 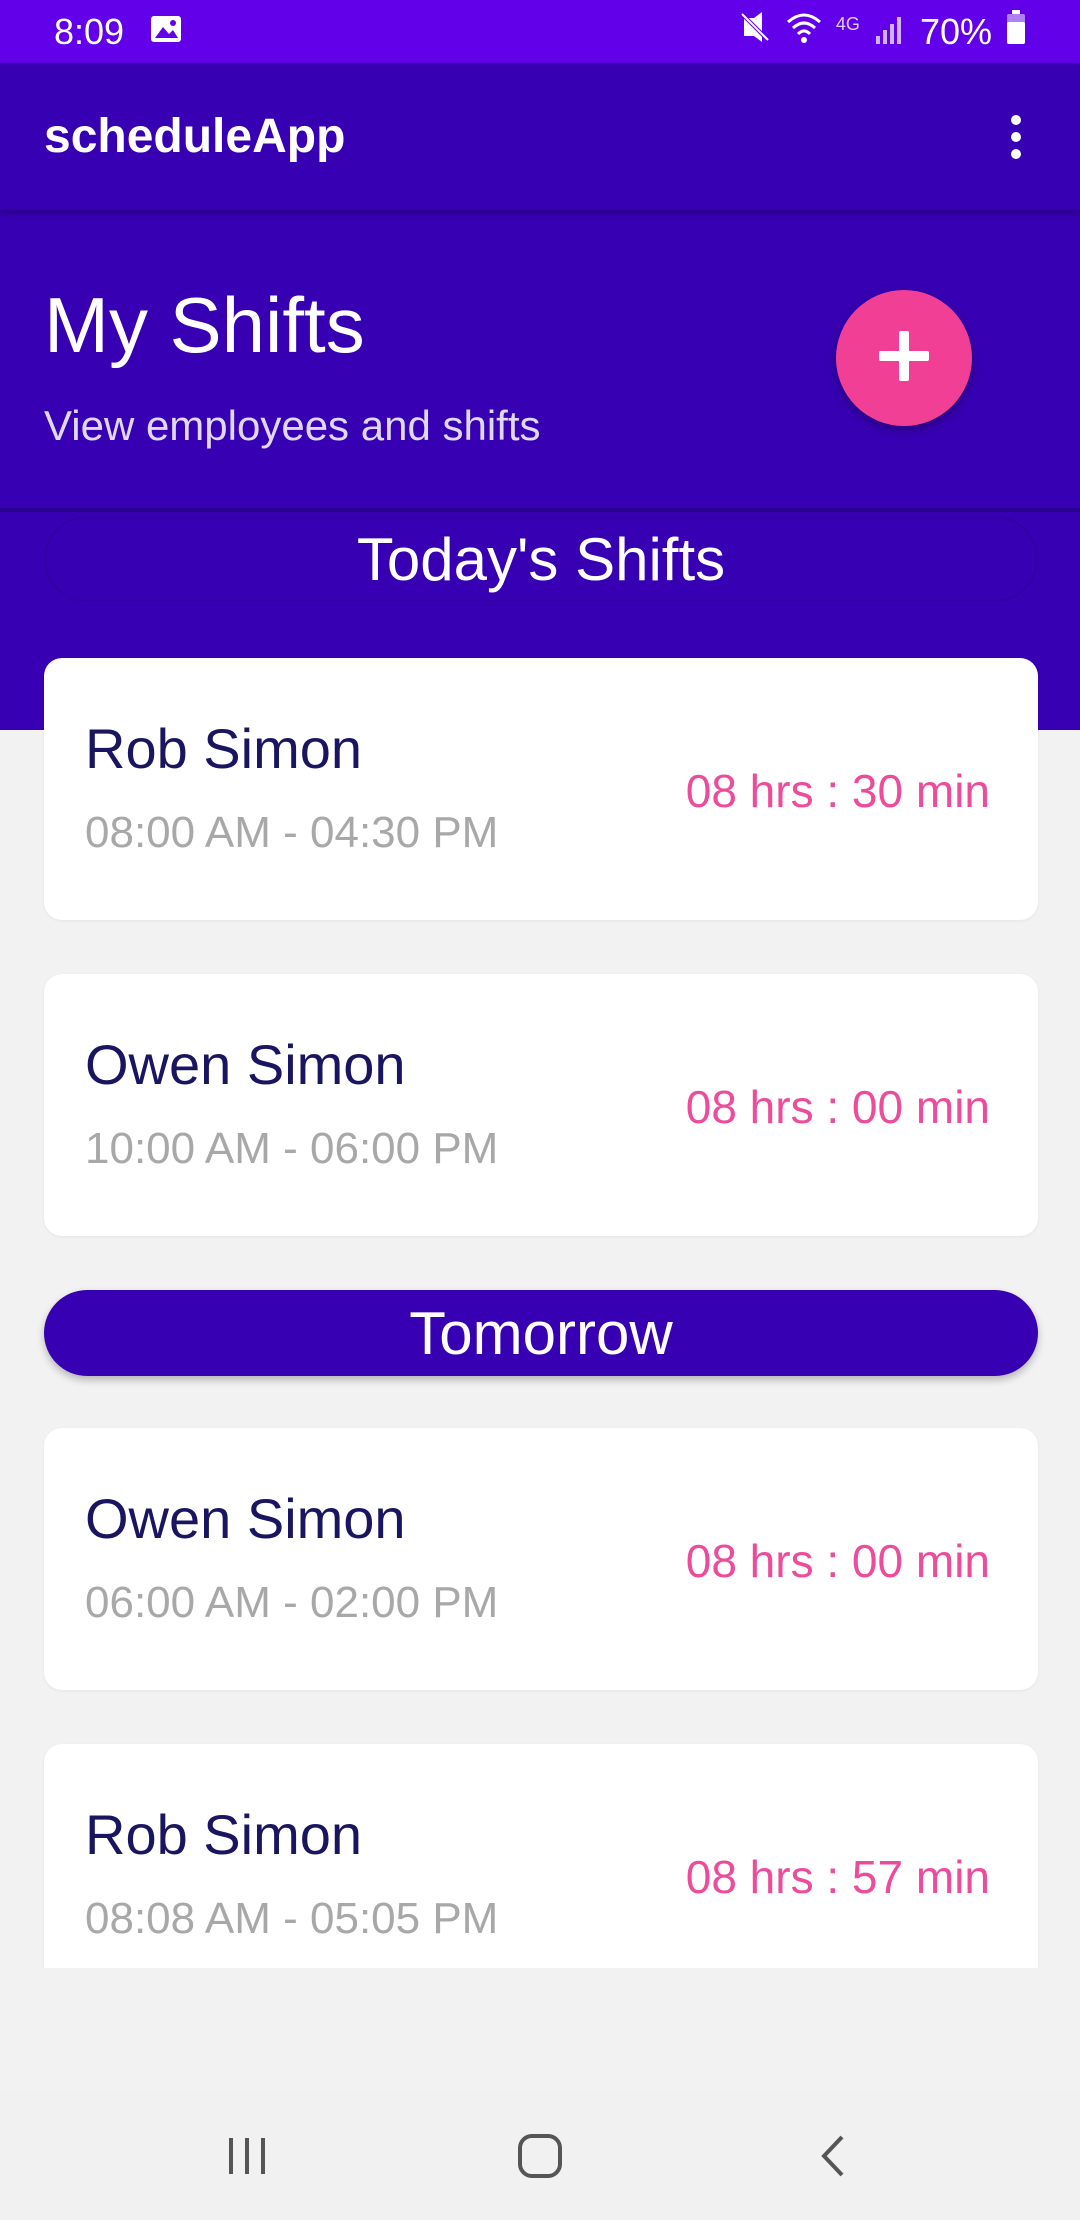 What do you see at coordinates (837, 1877) in the screenshot?
I see `shift-duration: 08 hrs : 57 min` at bounding box center [837, 1877].